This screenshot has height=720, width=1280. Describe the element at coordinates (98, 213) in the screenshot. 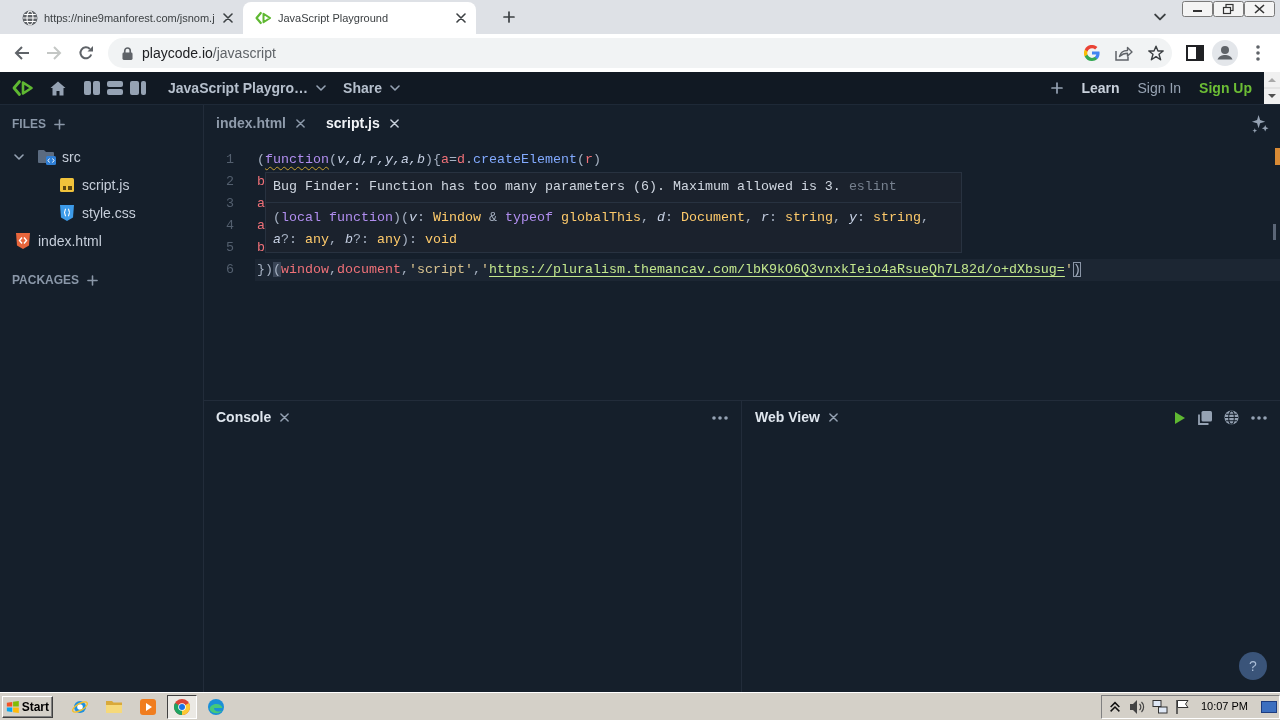

I see `tree-item: style.css` at that location.